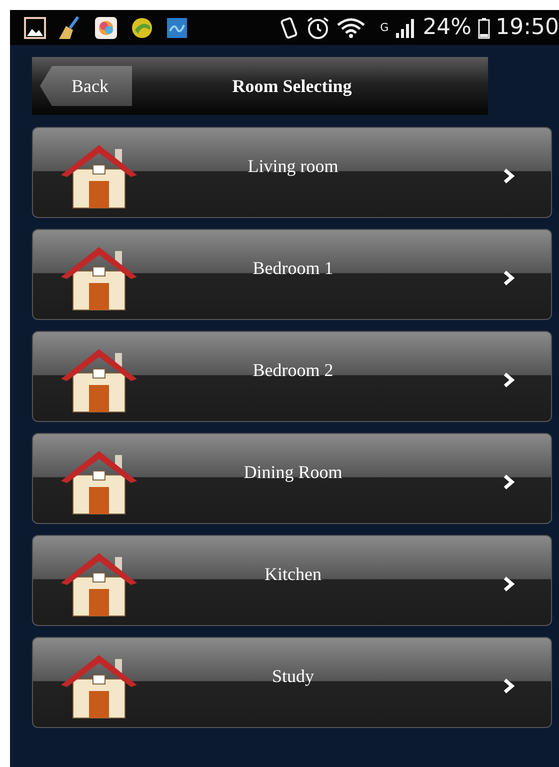 This screenshot has width=559, height=767. I want to click on room-item: Bedroom 2, so click(292, 376).